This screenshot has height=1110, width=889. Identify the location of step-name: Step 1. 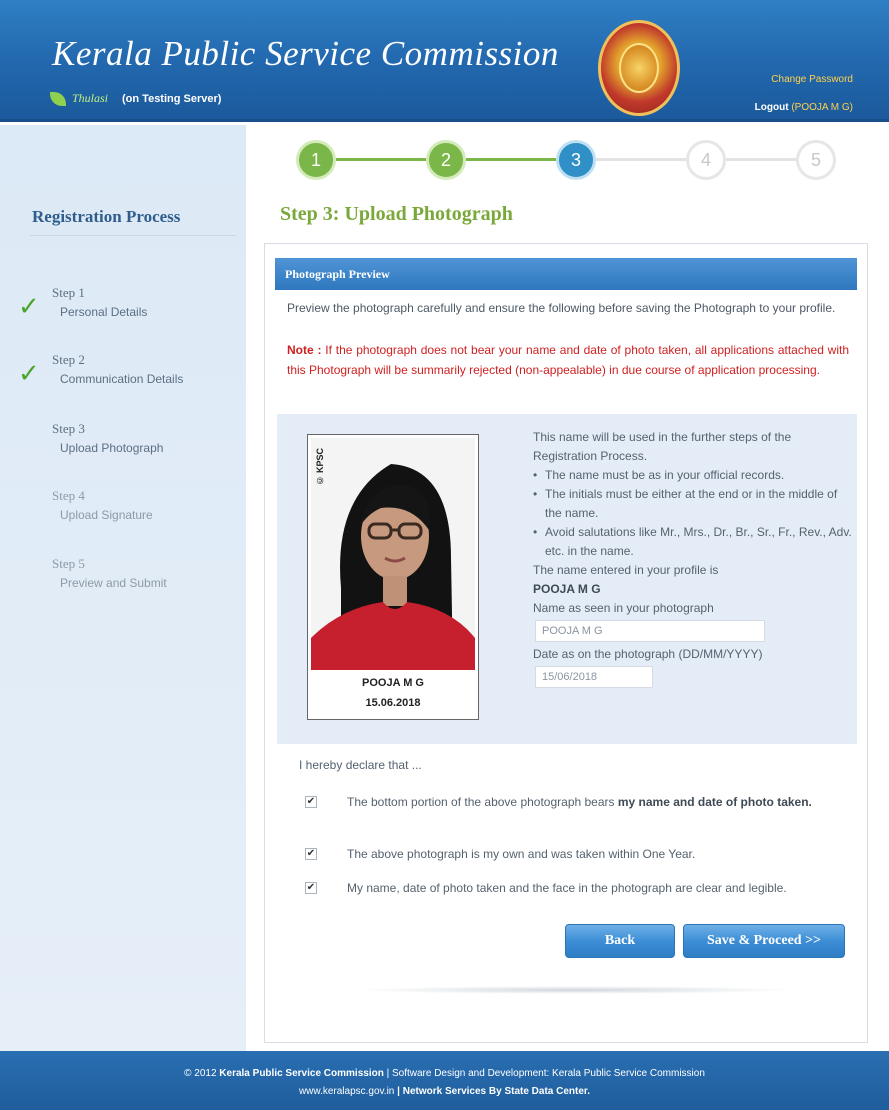
(68, 292).